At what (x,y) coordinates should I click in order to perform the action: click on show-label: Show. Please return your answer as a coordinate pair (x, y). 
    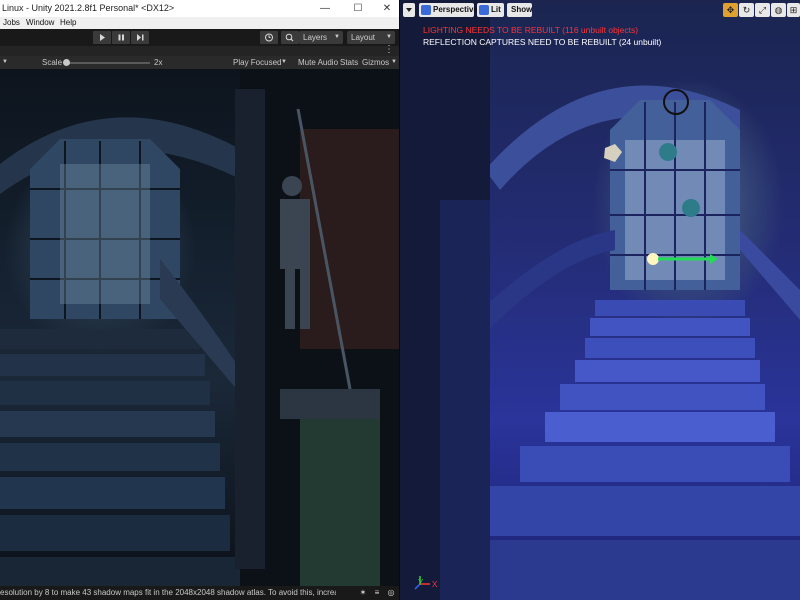
    Looking at the image, I should click on (522, 9).